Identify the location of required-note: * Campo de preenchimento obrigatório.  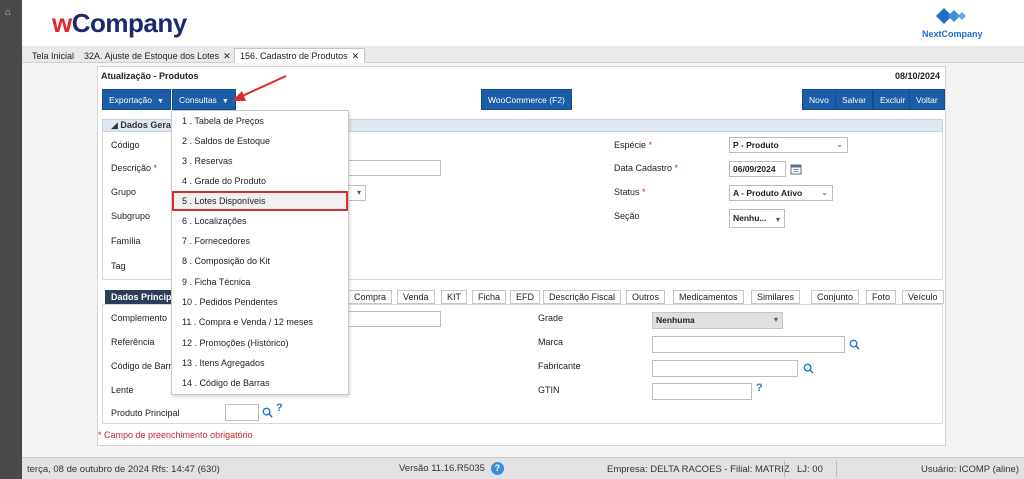
(175, 435).